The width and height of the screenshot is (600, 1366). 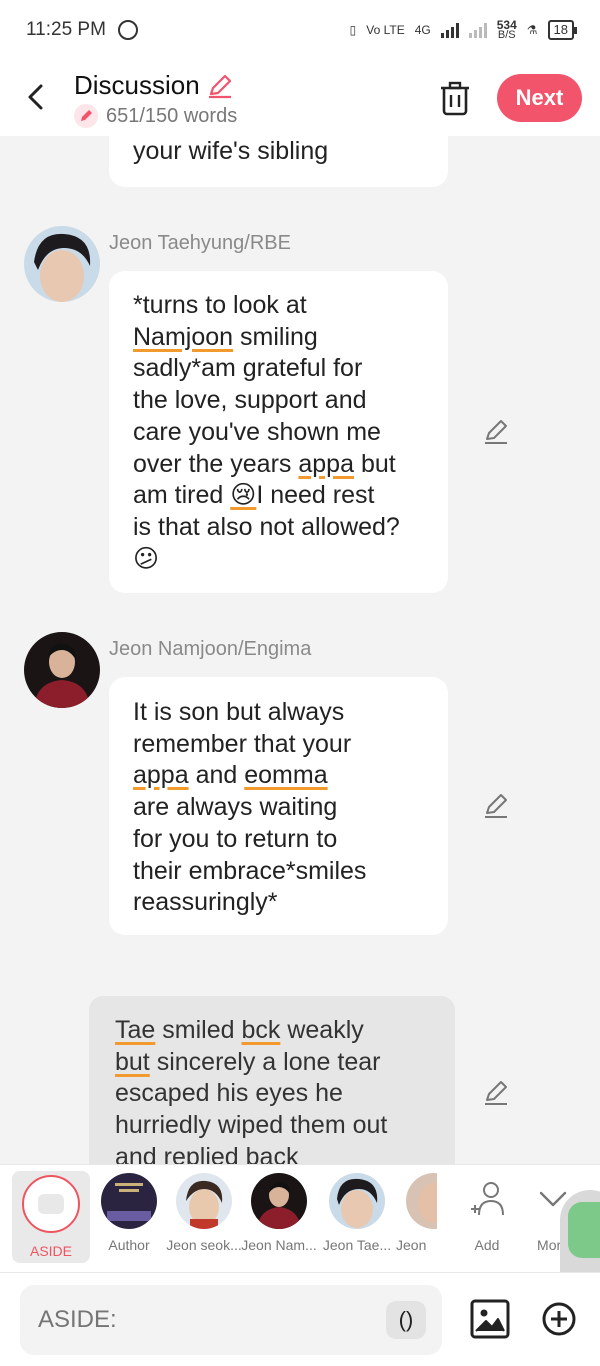 I want to click on trash-icon, so click(x=455, y=98).